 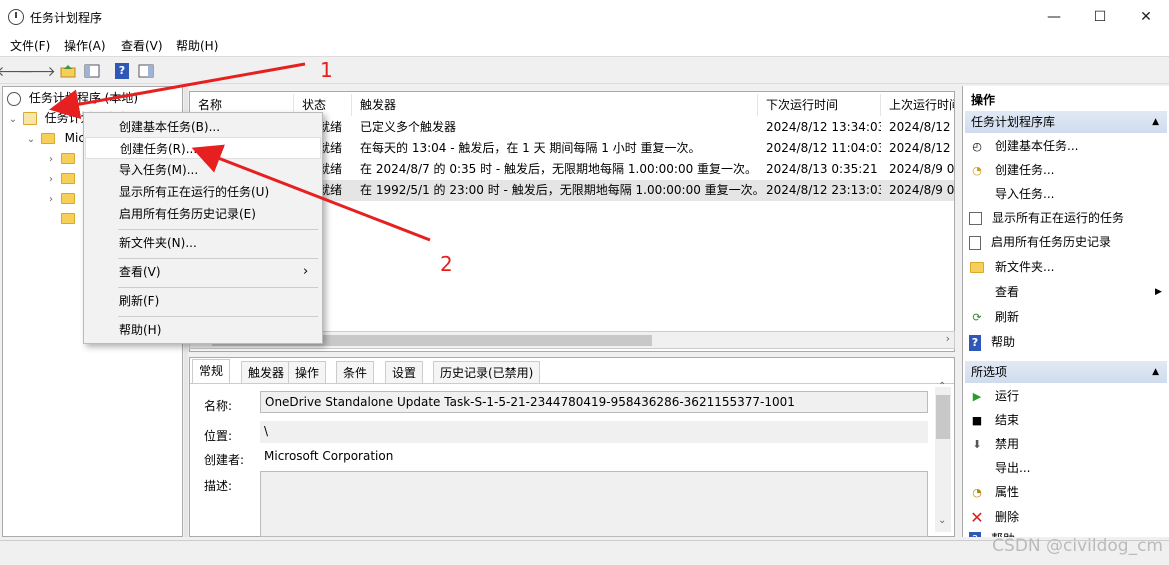 I want to click on annotation-label-2: 2, so click(x=446, y=264).